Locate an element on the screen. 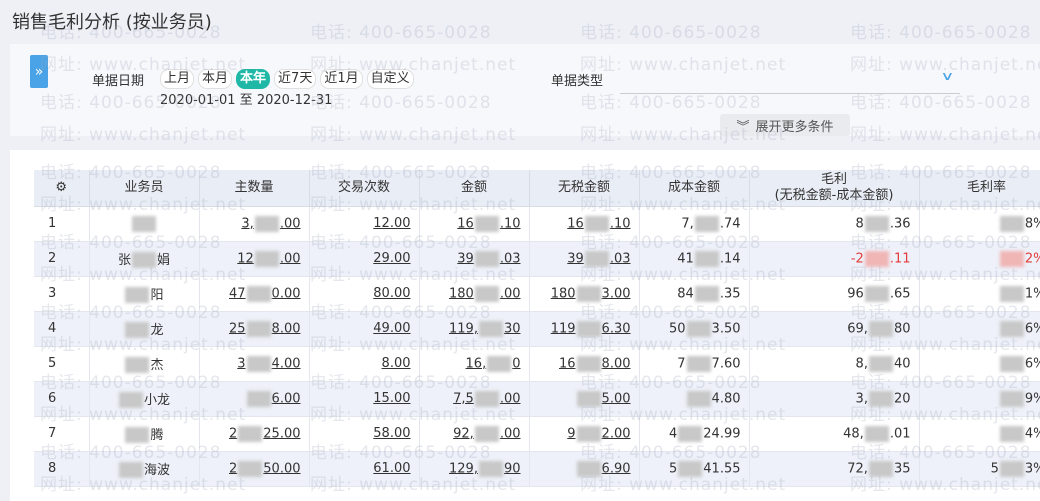 This screenshot has height=501, width=1040. cell-profit-rate-part-b: 3% is located at coordinates (1032, 468).